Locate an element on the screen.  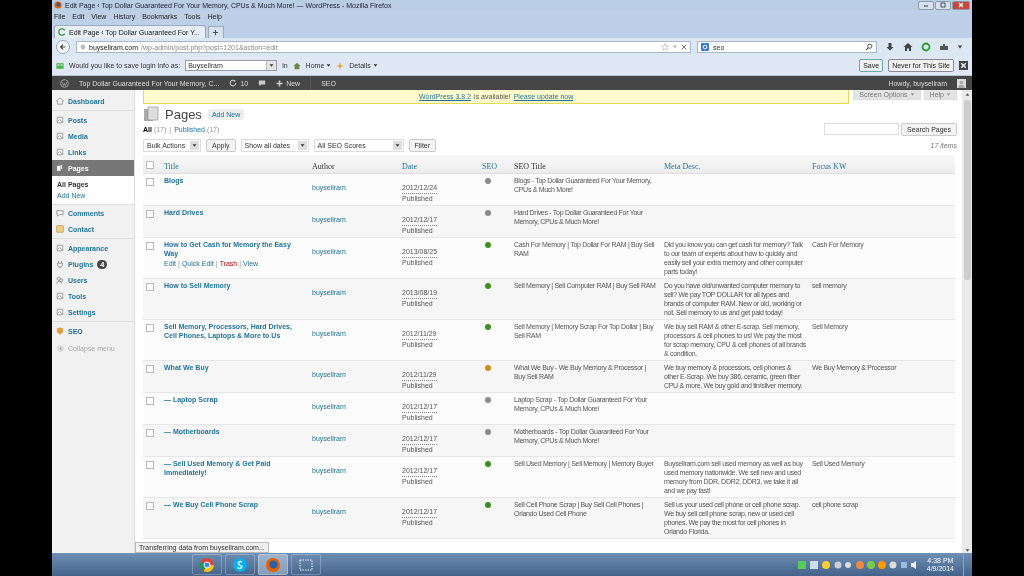
new-tab-button is located at coordinates (215, 32).